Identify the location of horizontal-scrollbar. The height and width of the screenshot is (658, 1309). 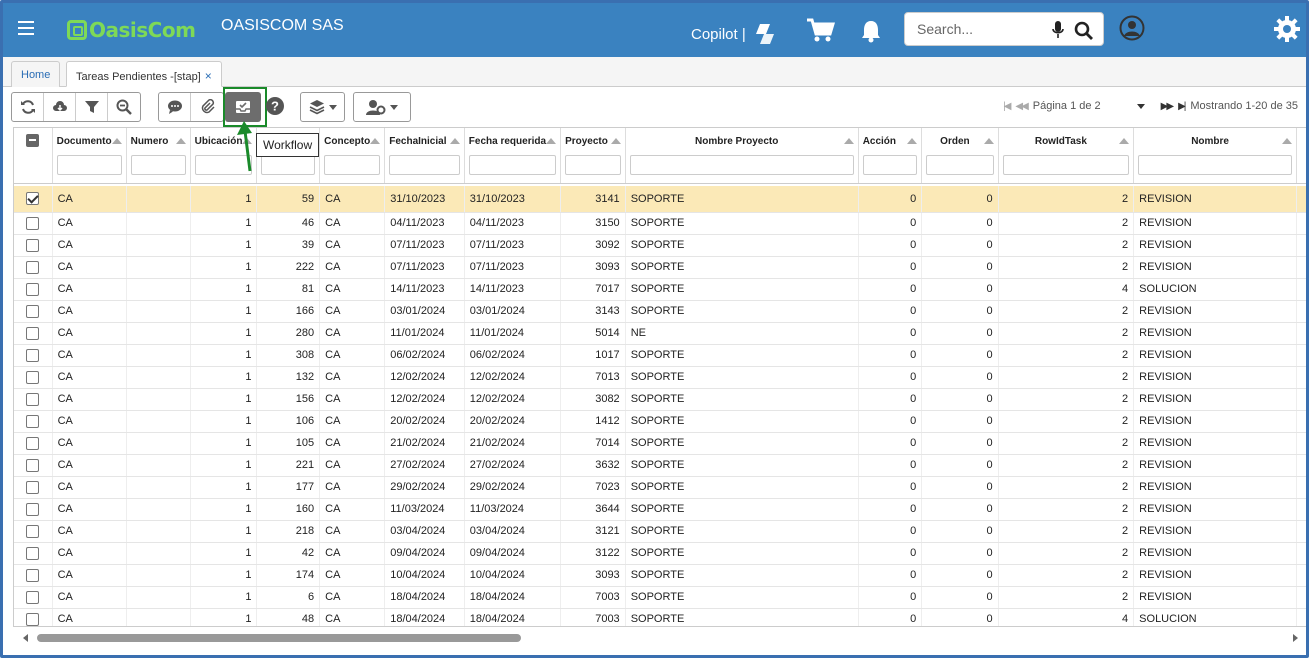
(658, 638).